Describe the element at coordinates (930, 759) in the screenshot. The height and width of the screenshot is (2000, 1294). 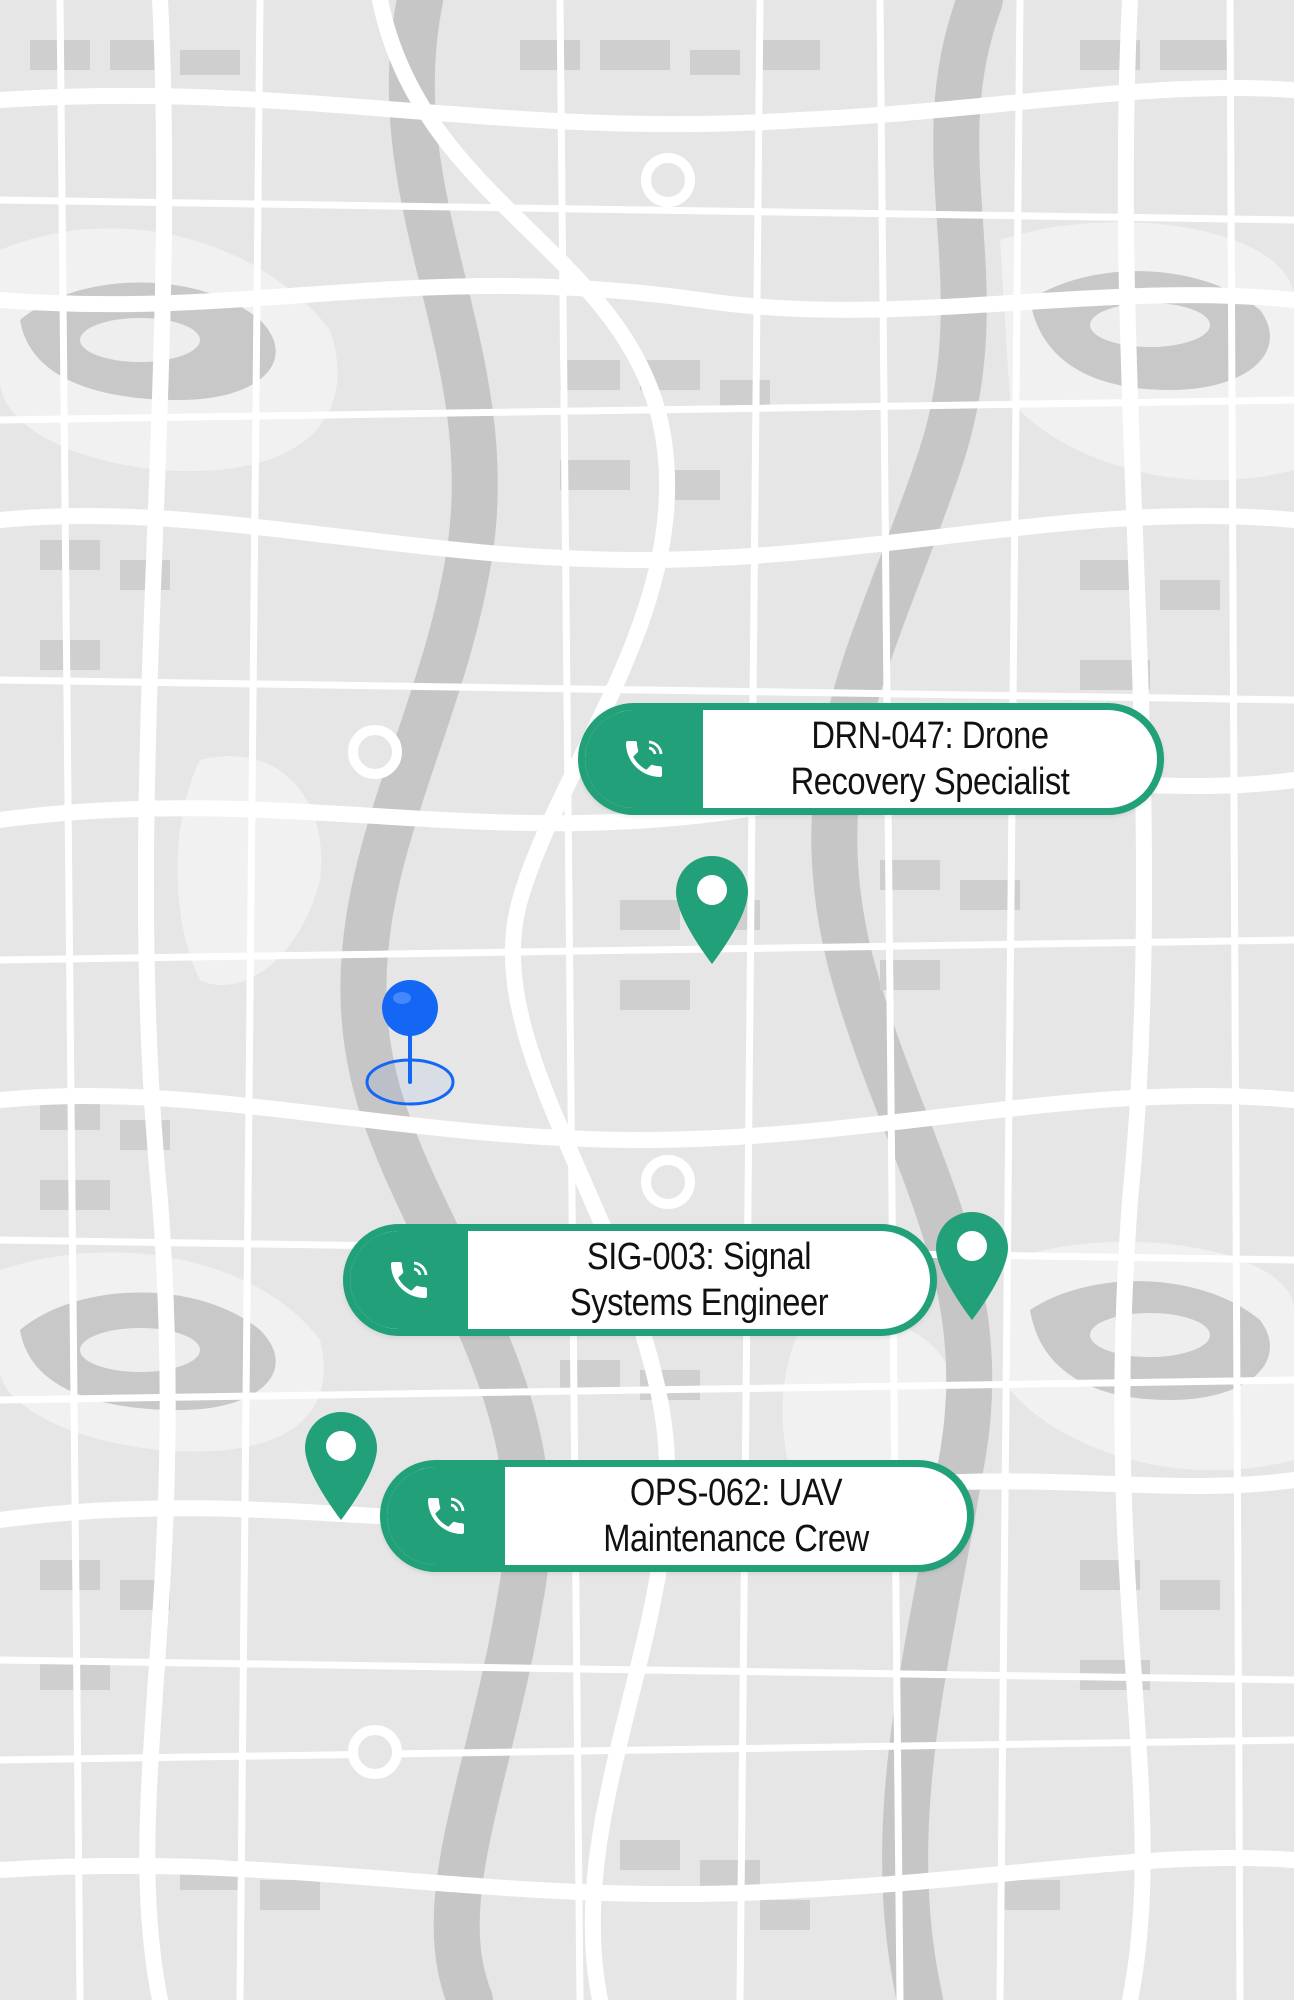
I see `contact-label-drn-047: DRN-047: Drone Recovery Specialist` at that location.